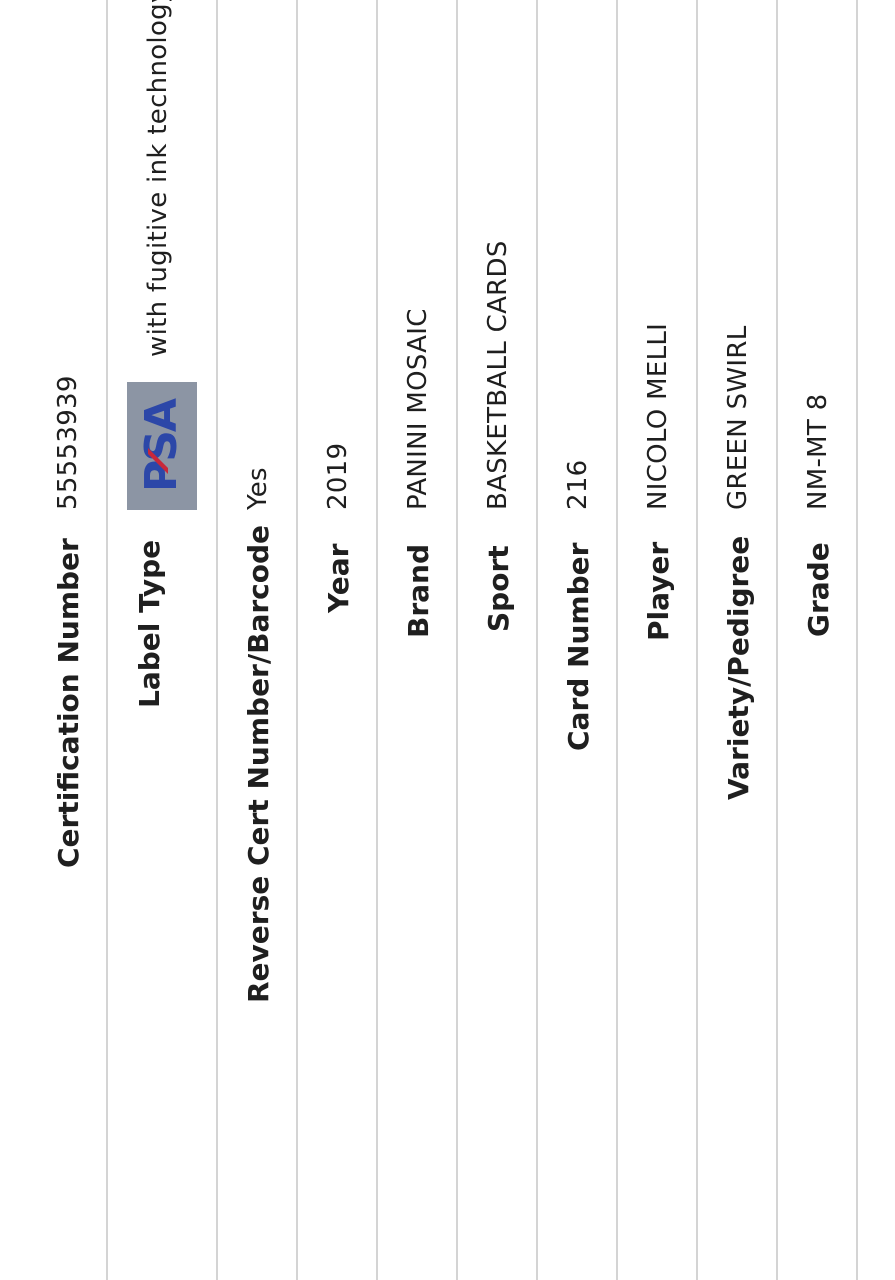 This screenshot has height=1280, width=895. What do you see at coordinates (258, 488) in the screenshot?
I see `reverse-cert-value: Yes` at bounding box center [258, 488].